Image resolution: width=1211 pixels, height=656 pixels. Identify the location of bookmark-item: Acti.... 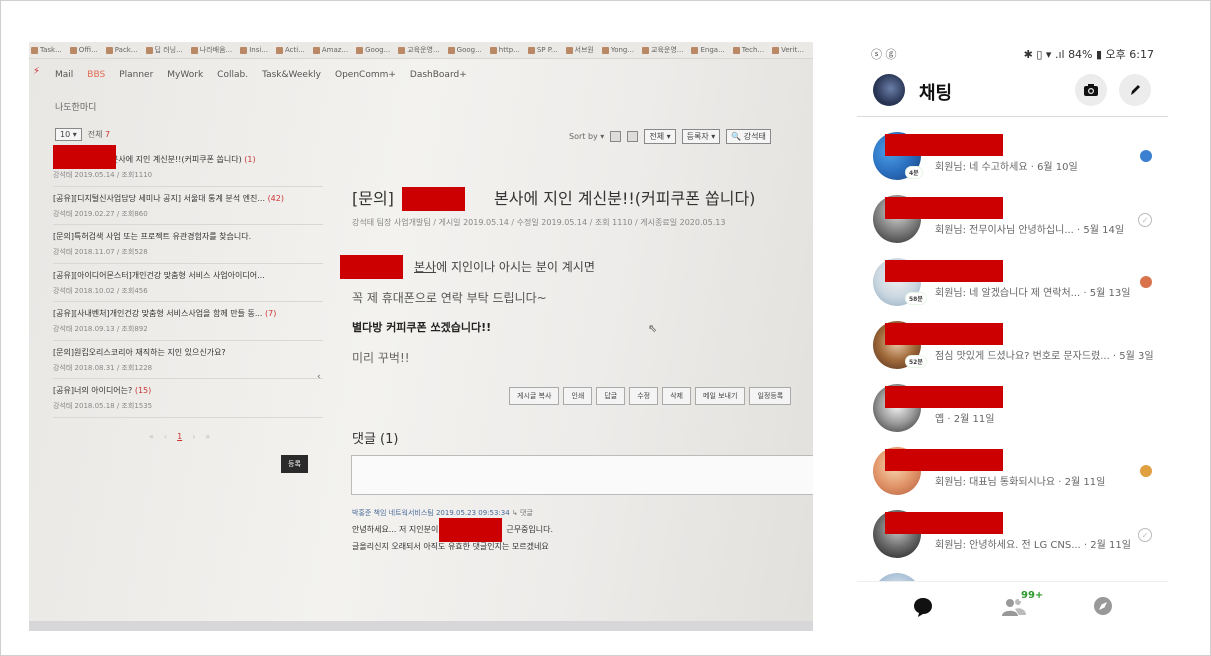
(290, 50).